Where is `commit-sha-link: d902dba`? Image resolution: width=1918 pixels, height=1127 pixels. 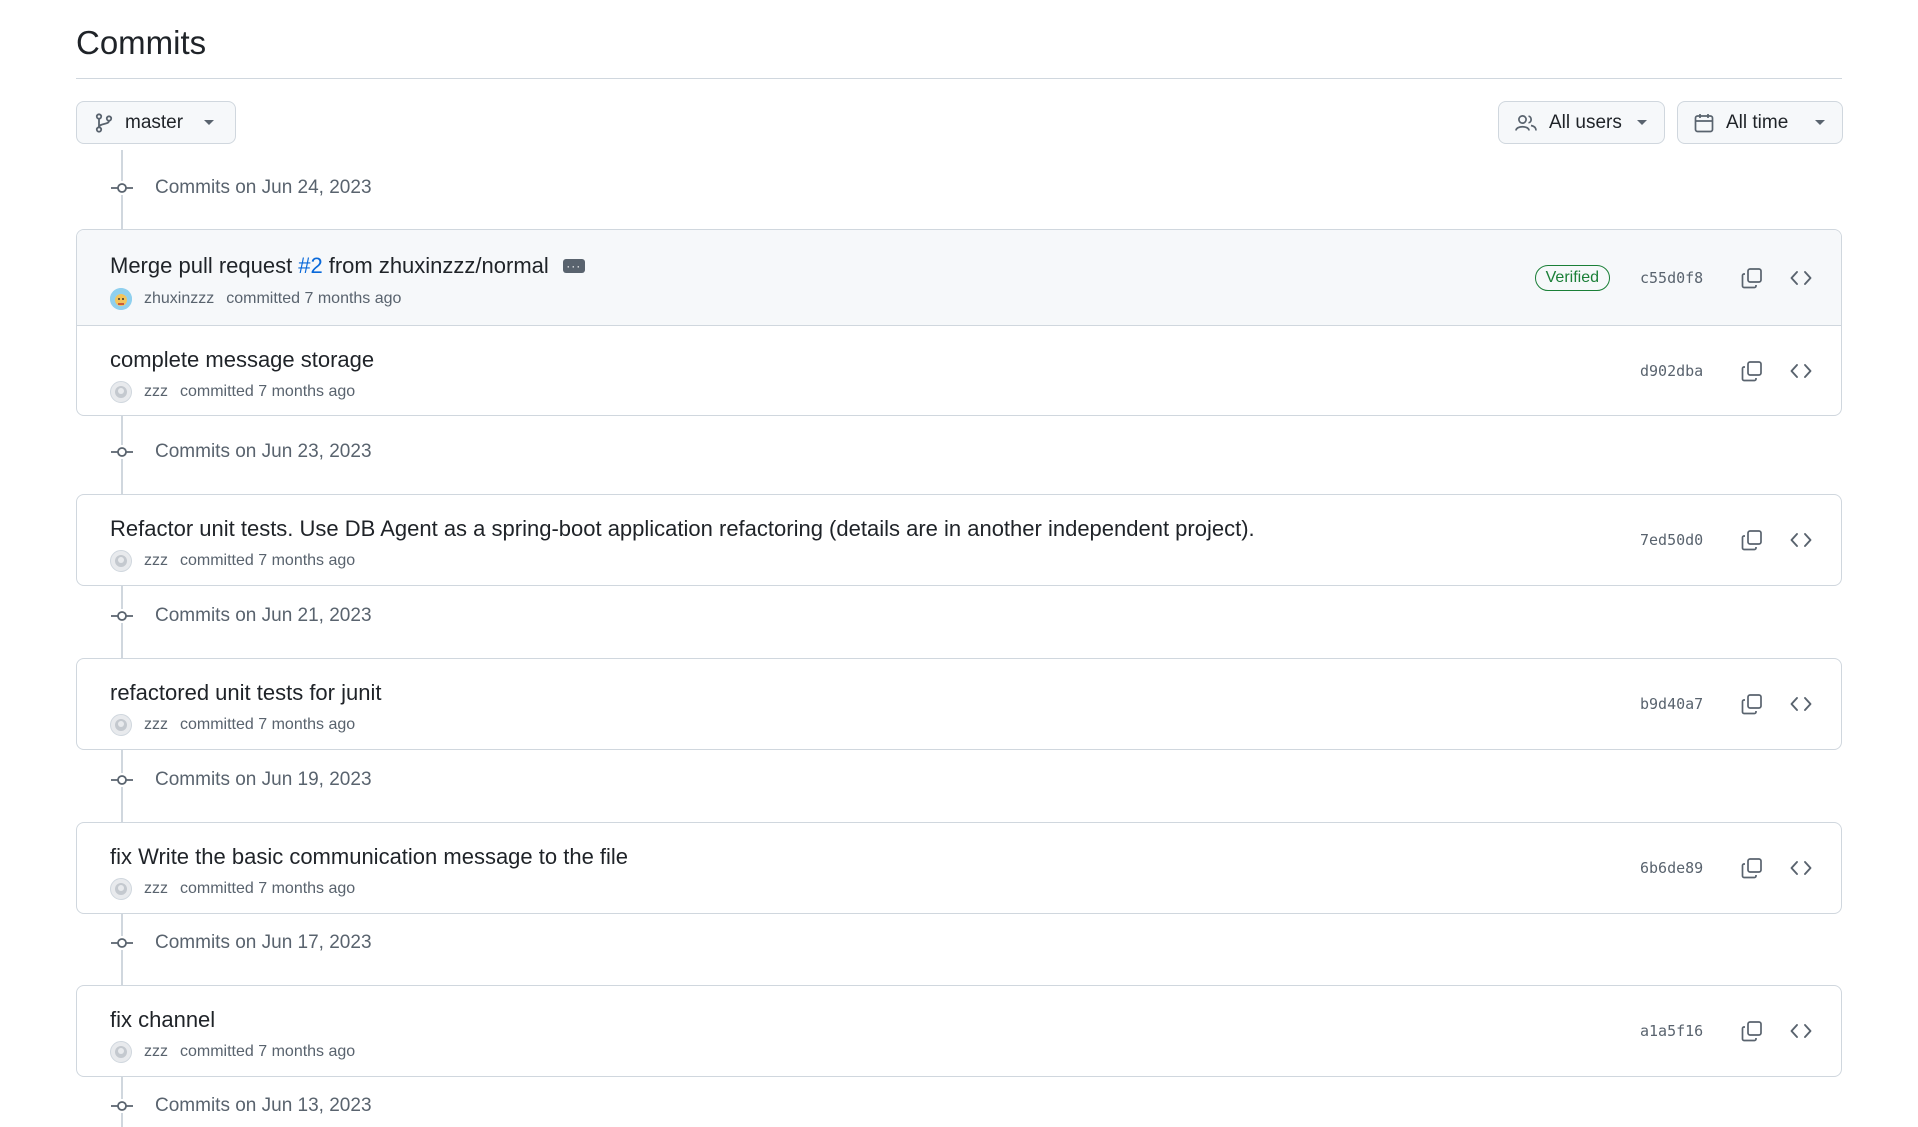
commit-sha-link: d902dba is located at coordinates (1680, 371).